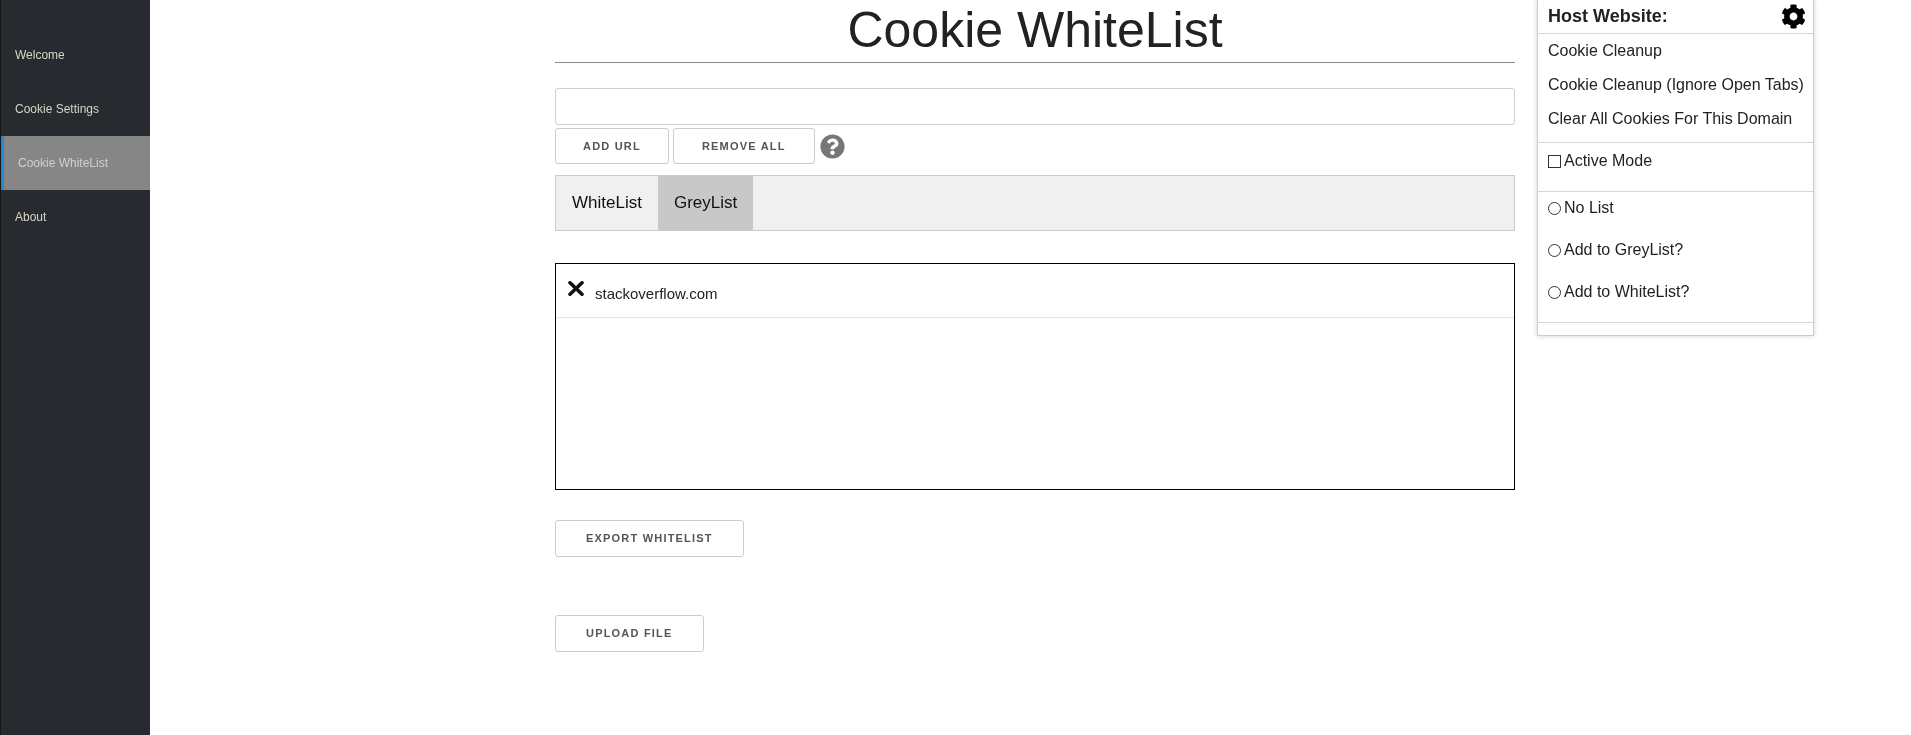 The width and height of the screenshot is (1911, 735). Describe the element at coordinates (612, 146) in the screenshot. I see `action-button: ADD URL` at that location.